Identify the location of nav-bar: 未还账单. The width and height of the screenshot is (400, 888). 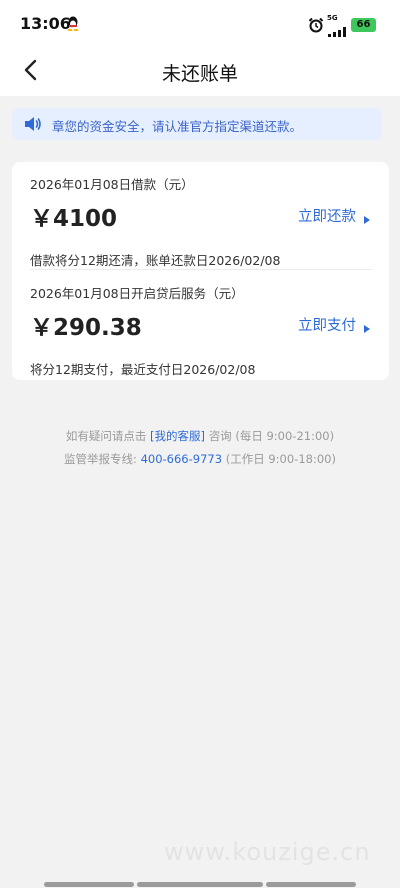
(200, 72).